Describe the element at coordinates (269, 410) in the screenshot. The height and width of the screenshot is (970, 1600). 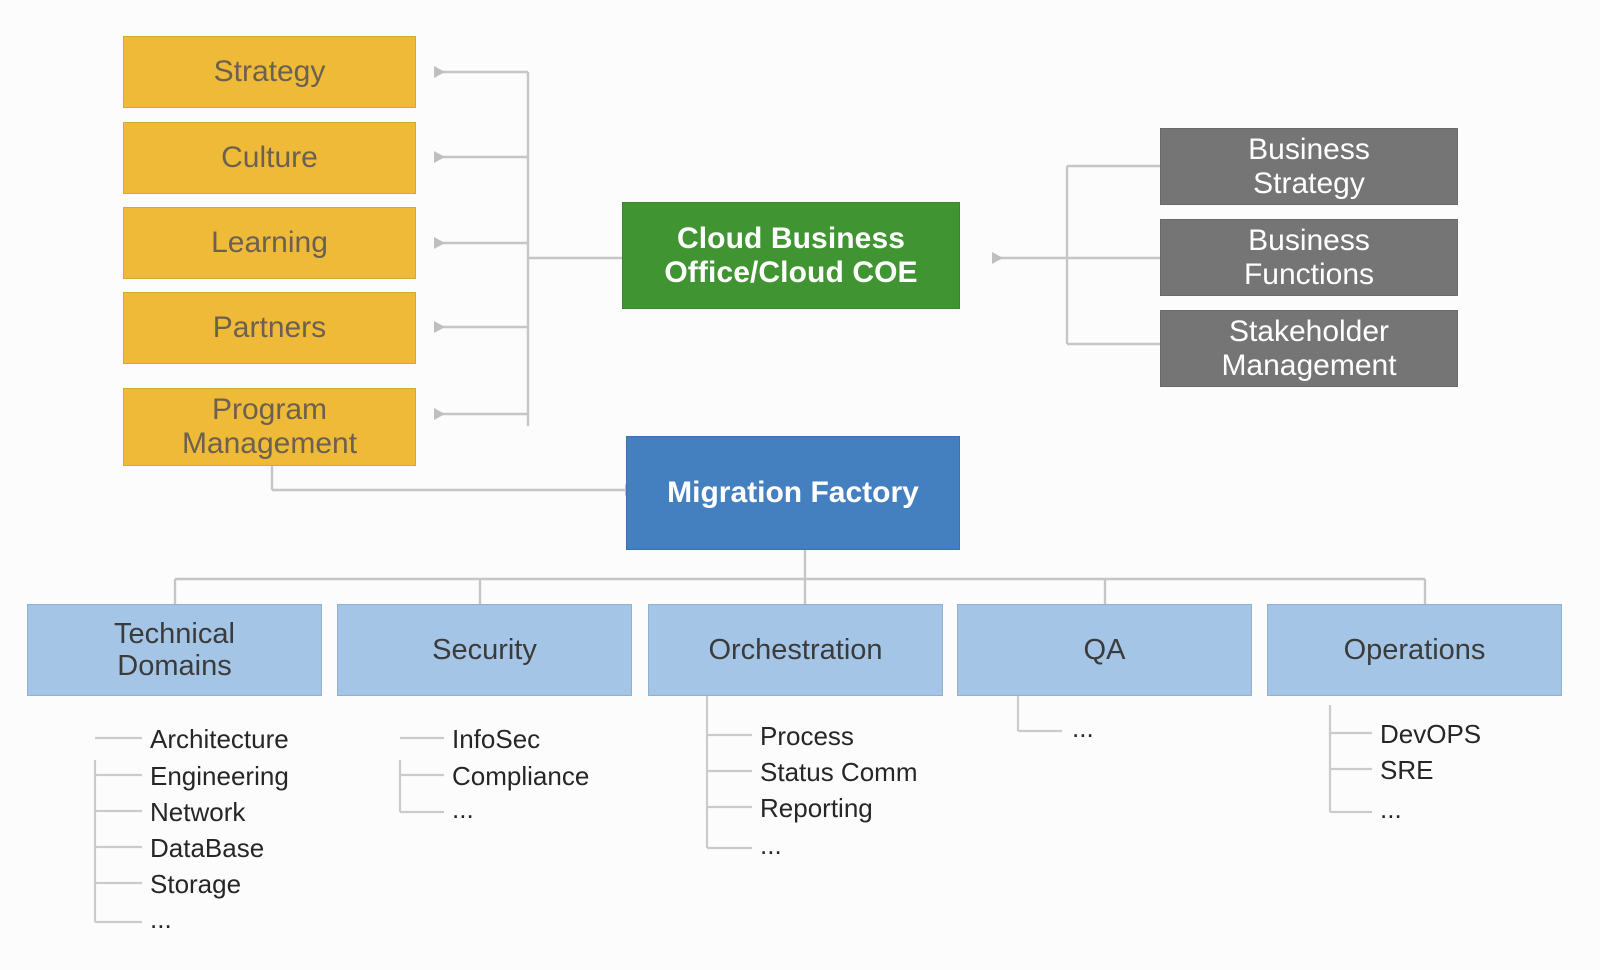
I see `pillar-program-management-label-line1: Program` at that location.